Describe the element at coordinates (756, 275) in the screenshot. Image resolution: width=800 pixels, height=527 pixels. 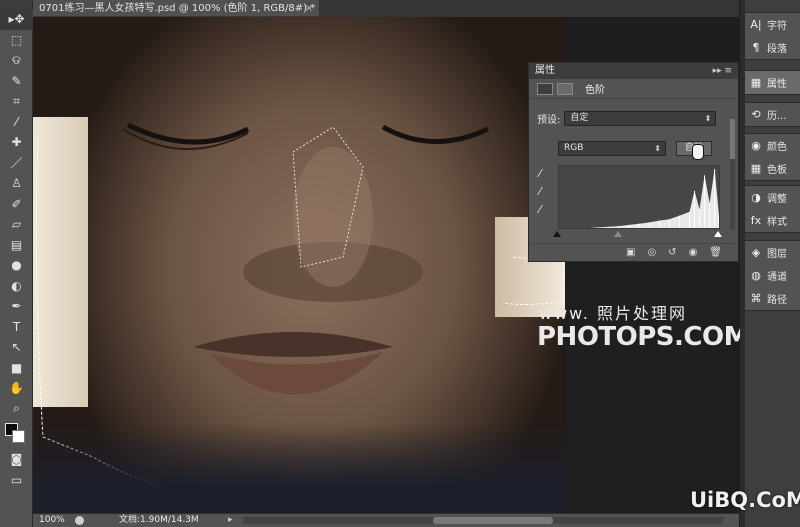
I see `channels-icon: ◍` at that location.